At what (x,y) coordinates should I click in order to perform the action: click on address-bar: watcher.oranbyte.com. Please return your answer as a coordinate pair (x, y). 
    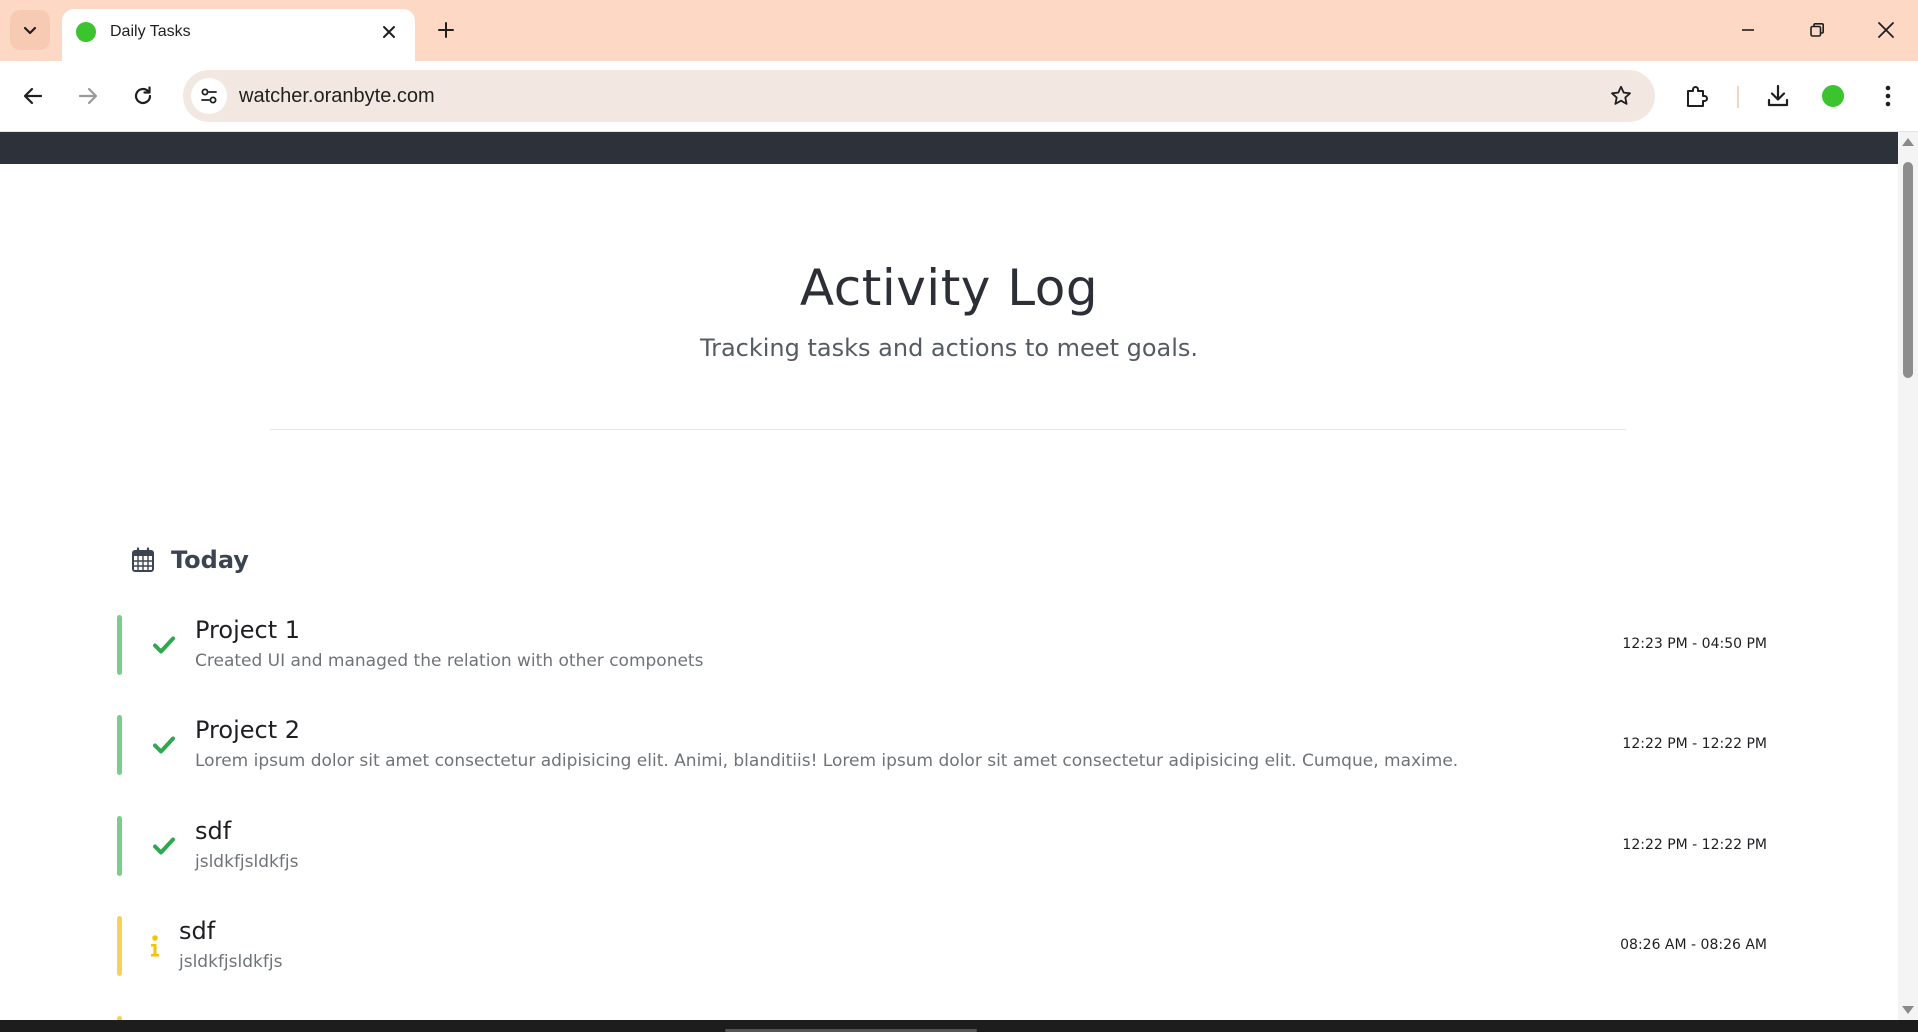
    Looking at the image, I should click on (919, 96).